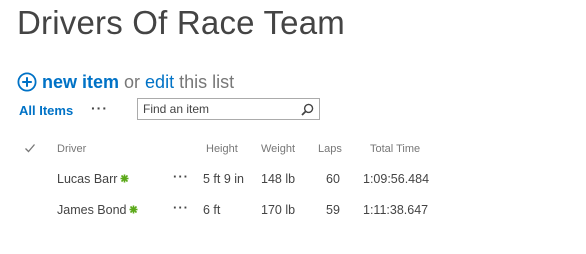 The height and width of the screenshot is (254, 586). I want to click on checkmark-icon, so click(30, 148).